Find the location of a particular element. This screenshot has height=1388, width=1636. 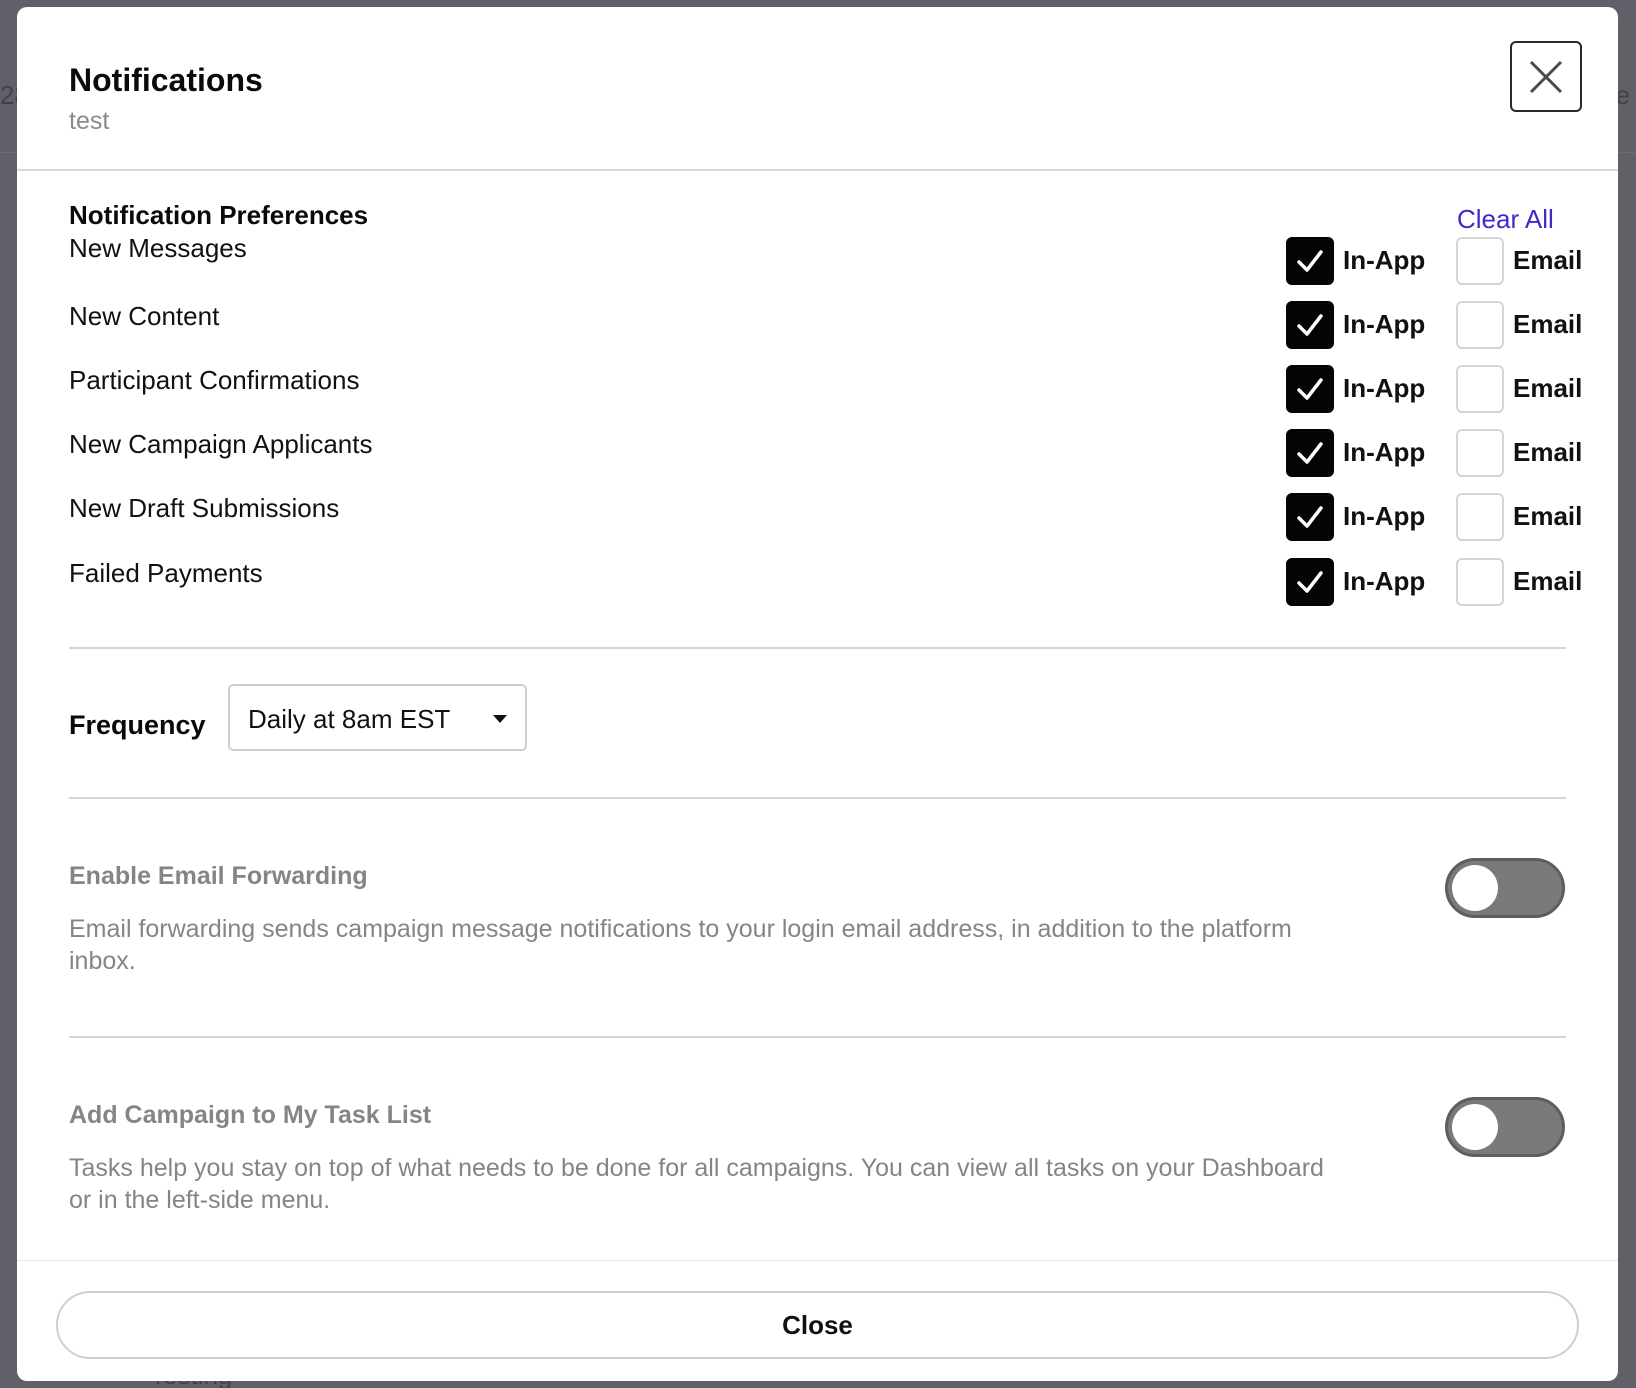

preference-row: New Content In-App Email is located at coordinates (825, 325).